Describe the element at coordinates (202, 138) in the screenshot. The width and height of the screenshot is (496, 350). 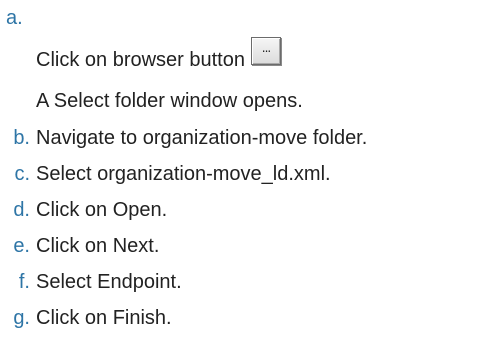
I see `step-text-b: Navigate to organization-move folder.` at that location.